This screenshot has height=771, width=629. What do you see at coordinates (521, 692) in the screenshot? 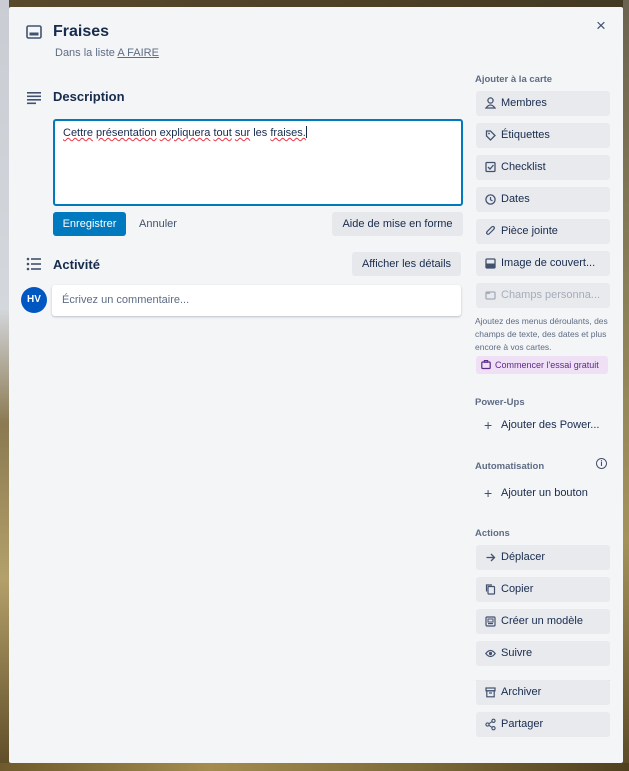
I see `archive-label: Archiver` at bounding box center [521, 692].